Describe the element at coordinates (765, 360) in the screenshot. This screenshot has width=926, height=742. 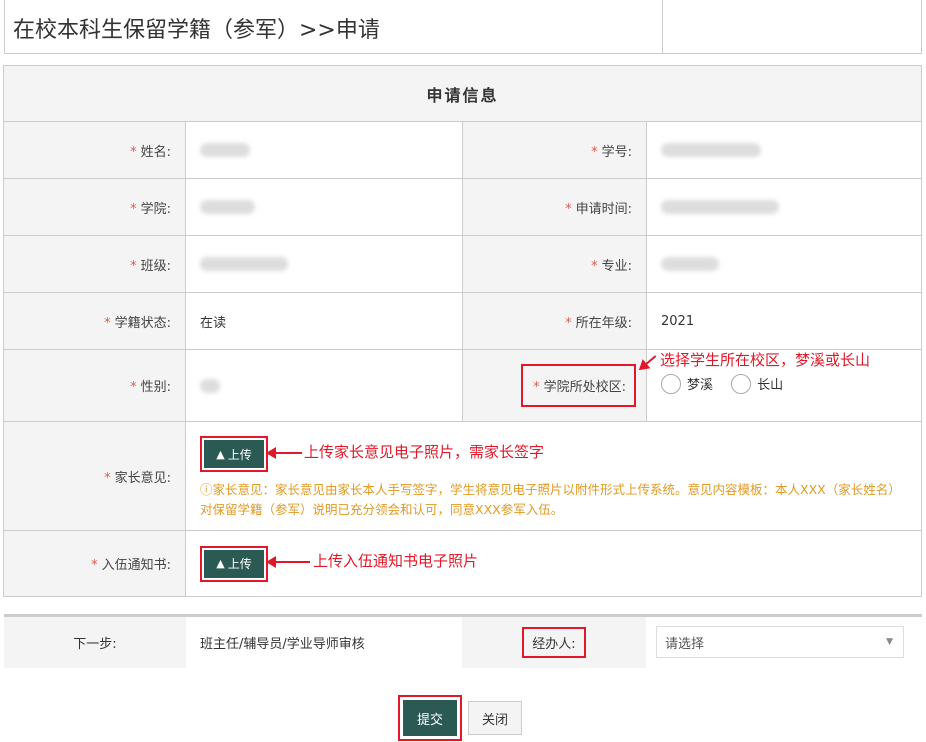
I see `campus-annotation: 选择学生所在校区，梦溪或长山` at that location.